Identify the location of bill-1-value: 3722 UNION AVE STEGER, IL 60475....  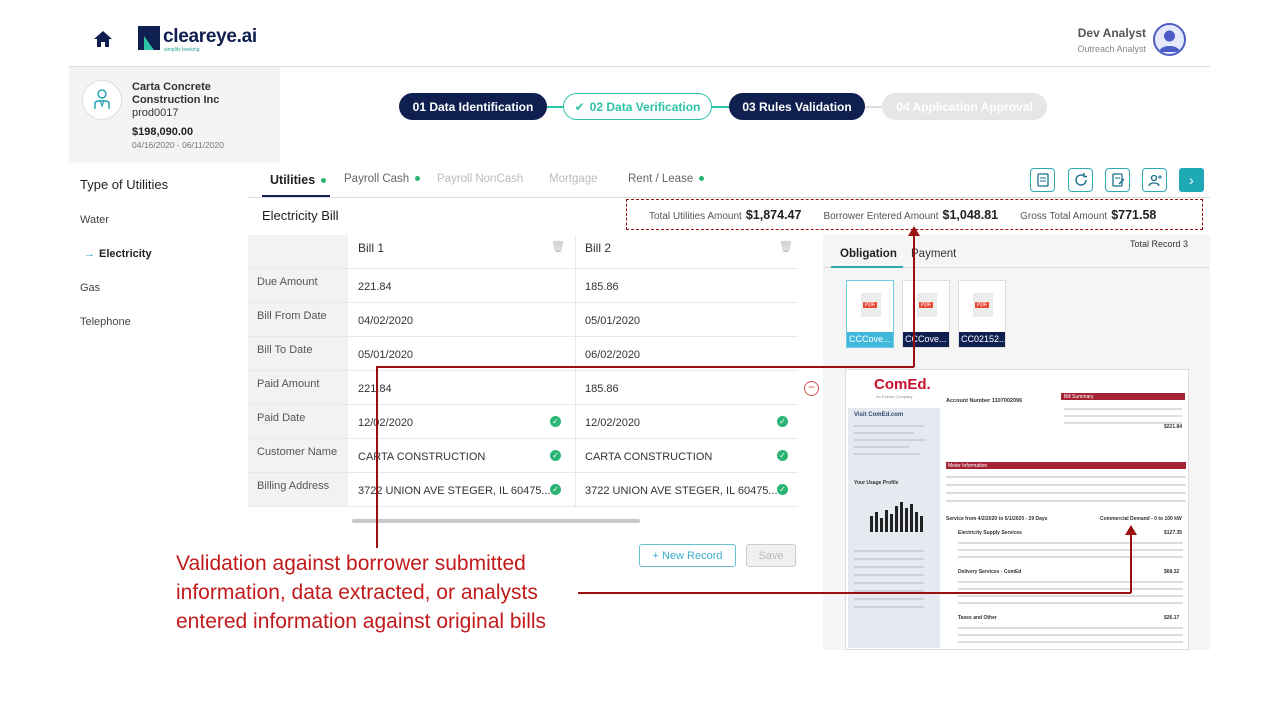
(454, 491).